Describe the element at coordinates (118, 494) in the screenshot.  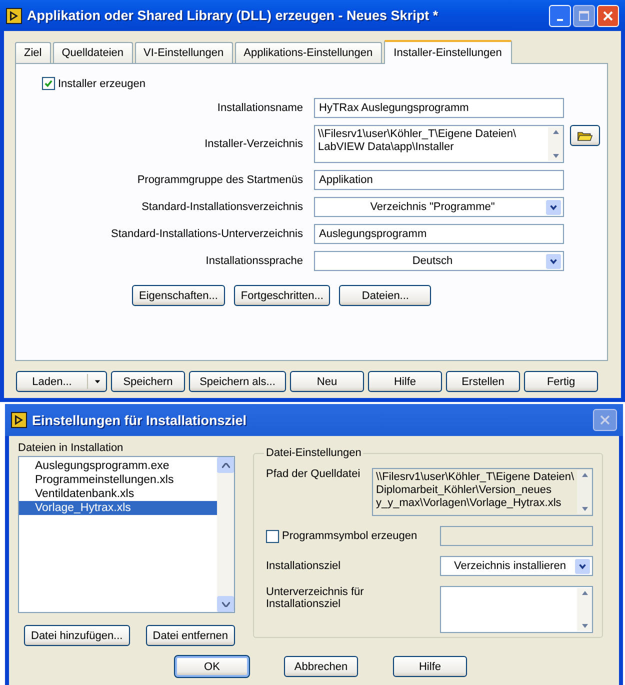
I see `file-list-item: Ventildatenbank.xls` at that location.